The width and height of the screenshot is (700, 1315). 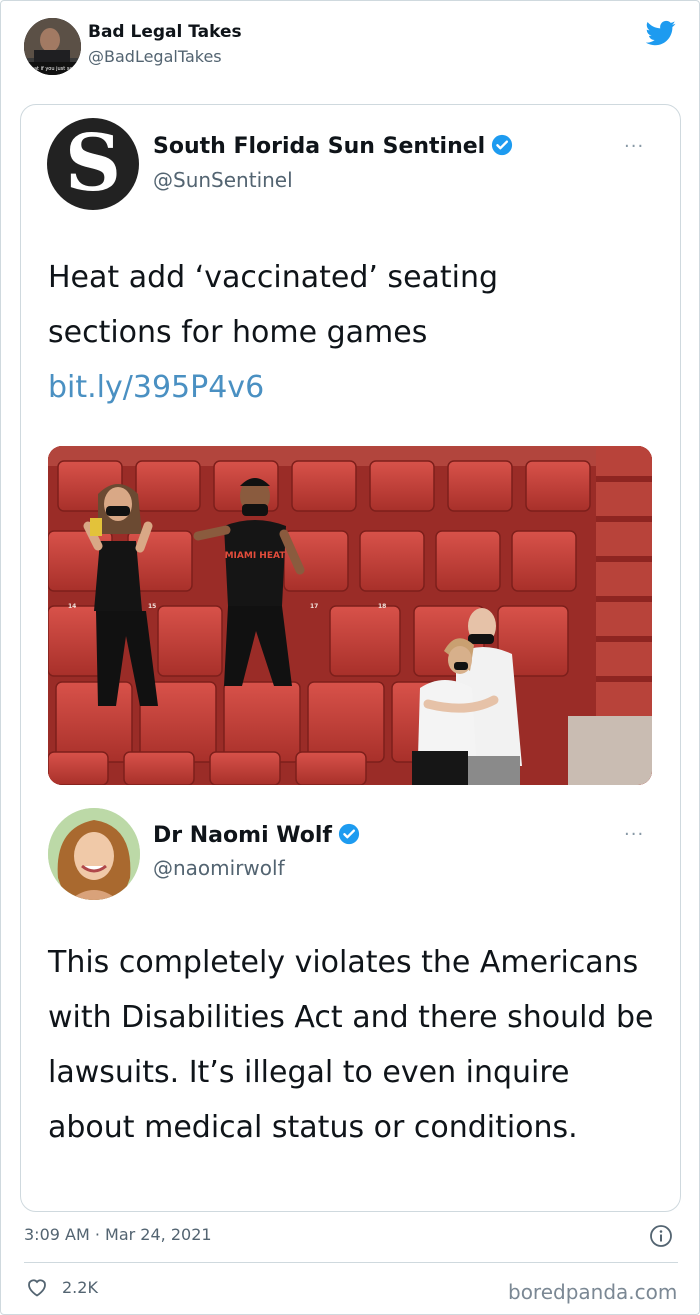 What do you see at coordinates (593, 1292) in the screenshot?
I see `watermark: boredpanda.com` at bounding box center [593, 1292].